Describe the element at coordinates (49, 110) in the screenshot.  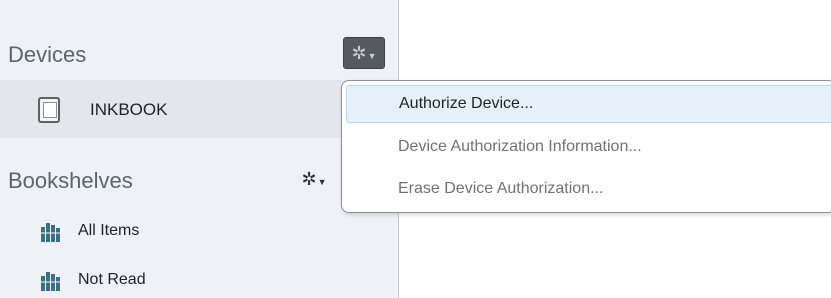
I see `ereader-device-icon` at that location.